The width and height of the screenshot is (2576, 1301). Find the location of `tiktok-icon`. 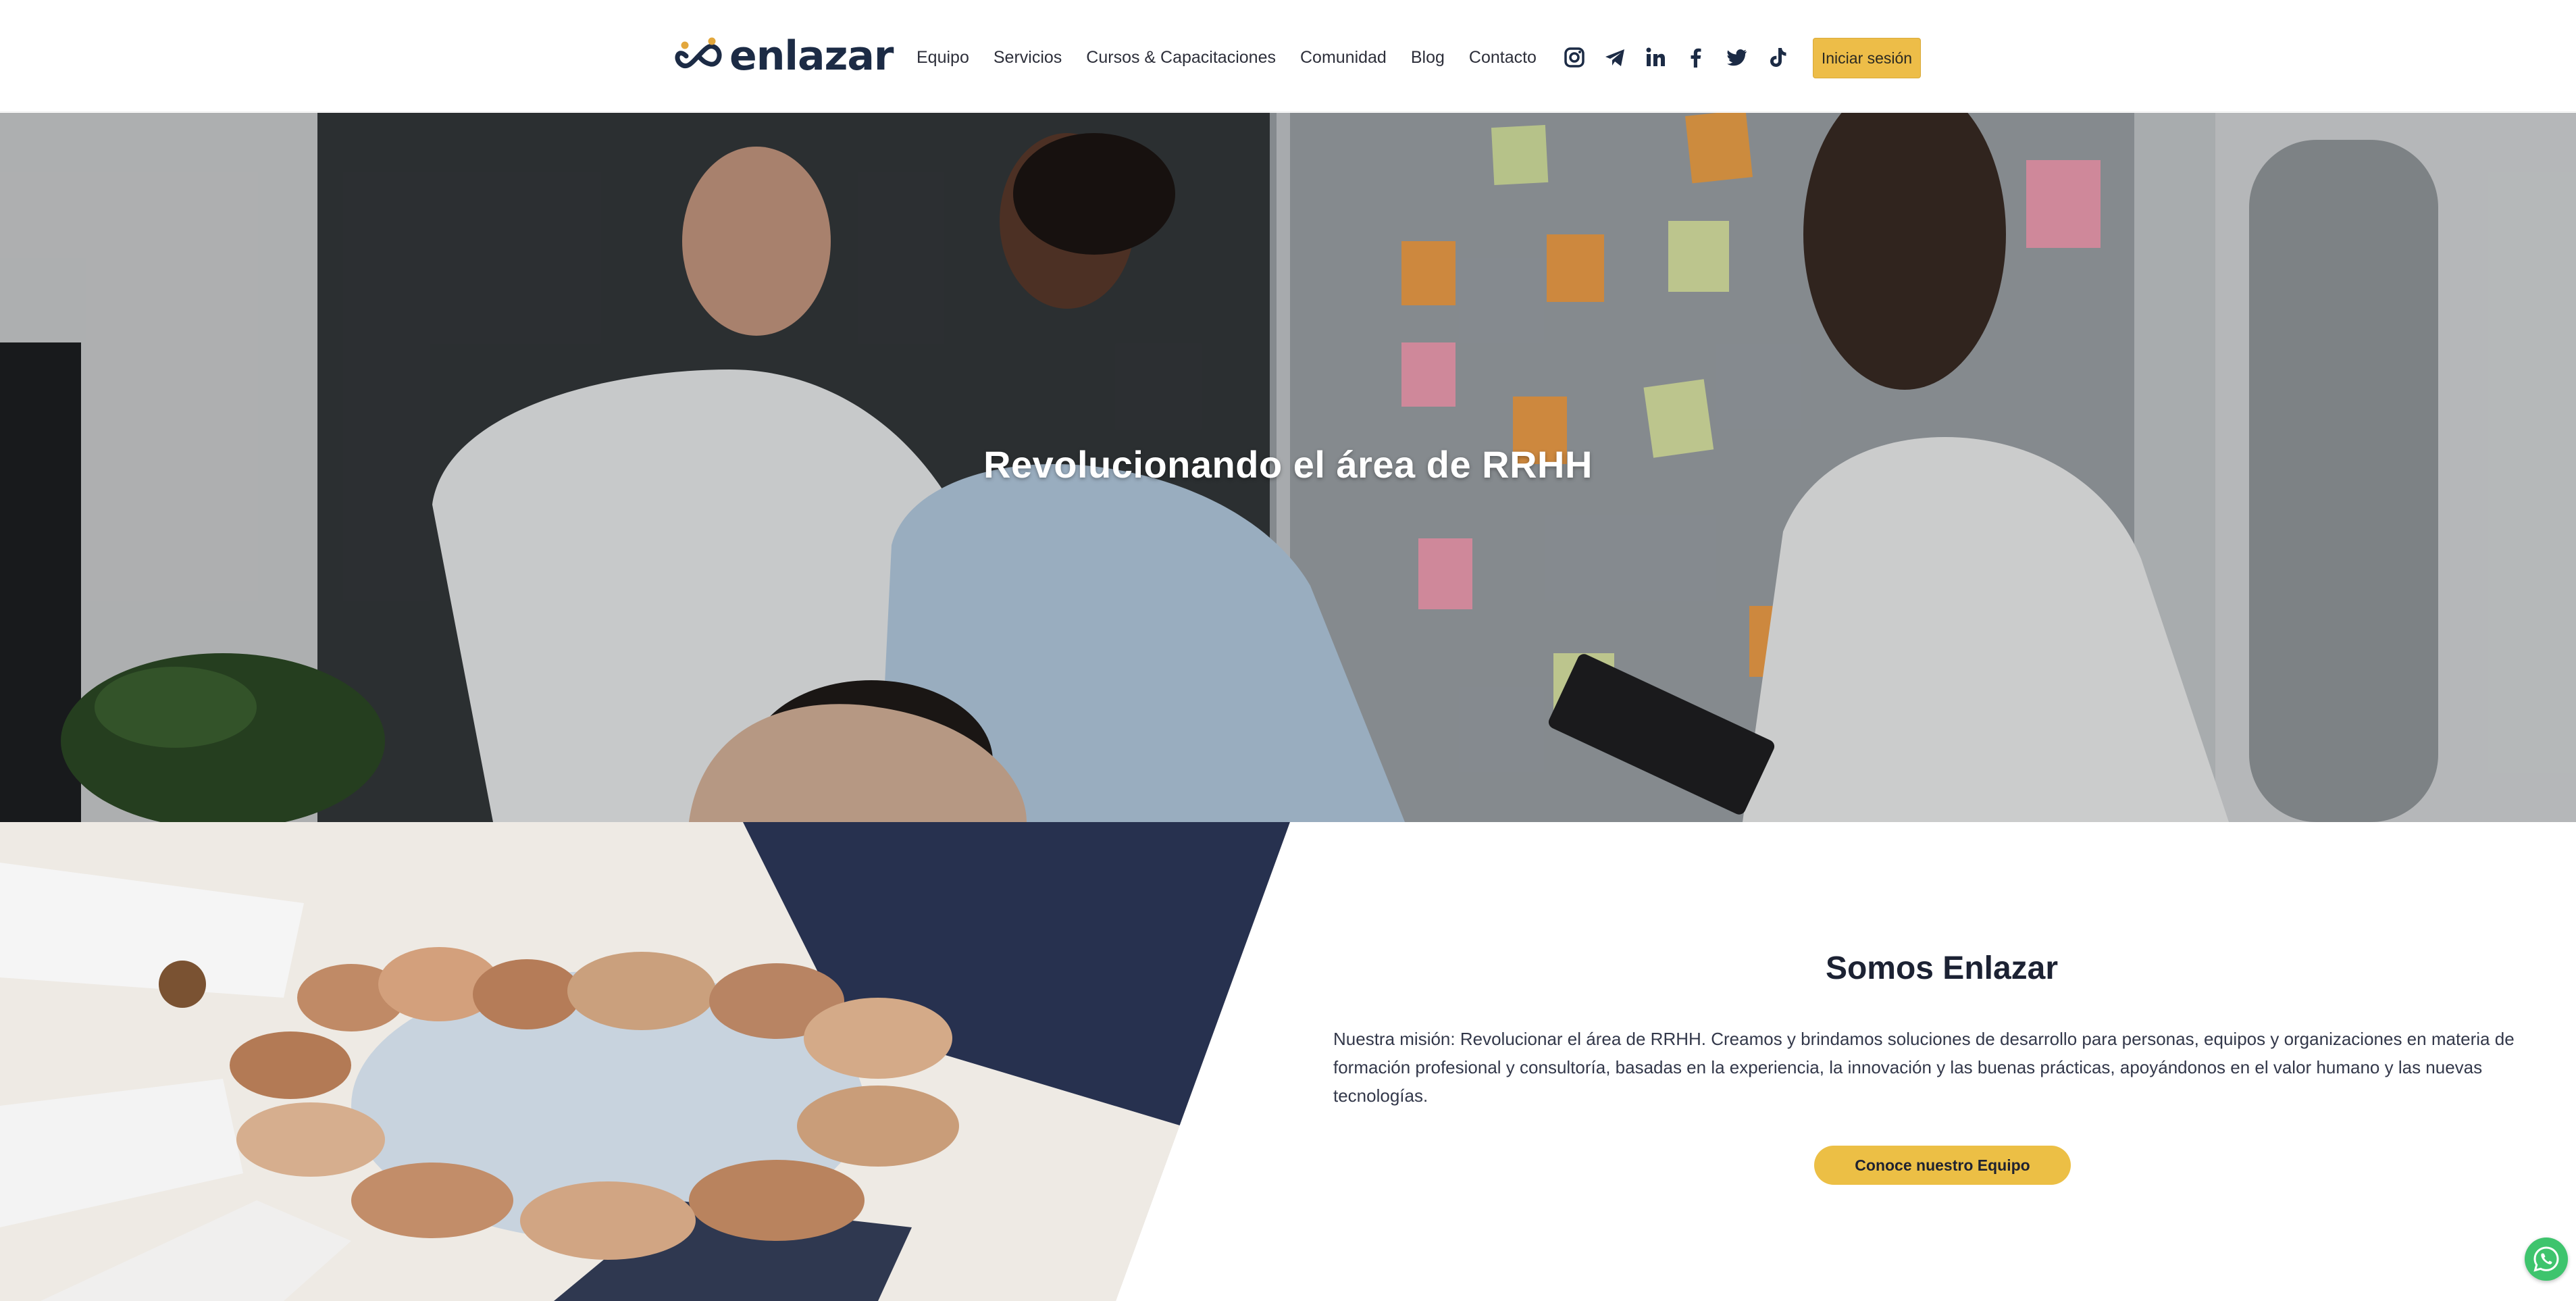

tiktok-icon is located at coordinates (1777, 57).